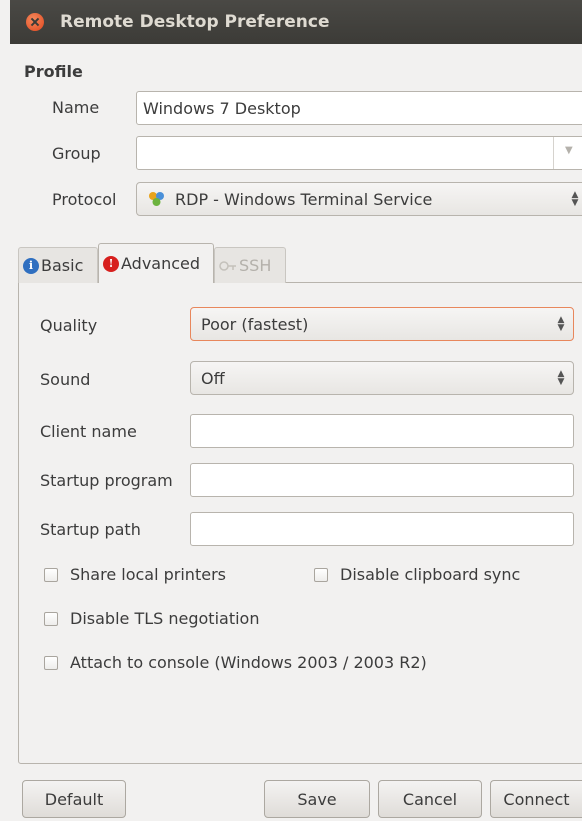 The width and height of the screenshot is (582, 821). What do you see at coordinates (88, 431) in the screenshot?
I see `client-name-label: Client name` at bounding box center [88, 431].